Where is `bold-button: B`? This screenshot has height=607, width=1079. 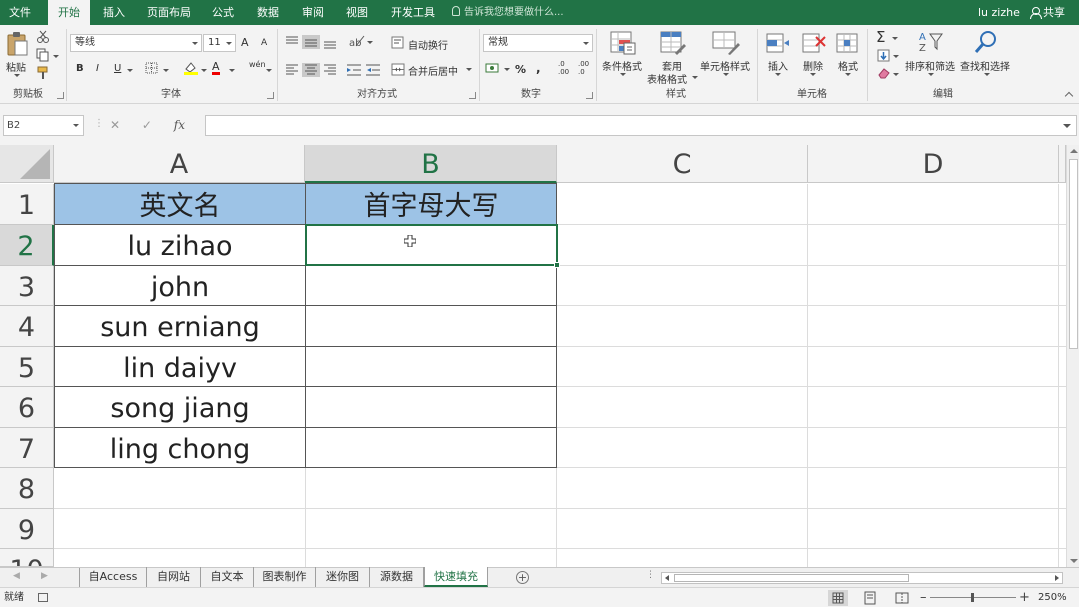 bold-button: B is located at coordinates (80, 68).